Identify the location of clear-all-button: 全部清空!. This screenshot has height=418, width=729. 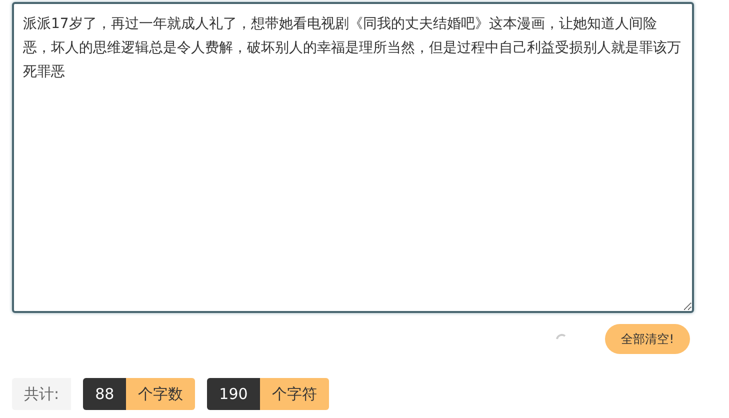
(647, 339).